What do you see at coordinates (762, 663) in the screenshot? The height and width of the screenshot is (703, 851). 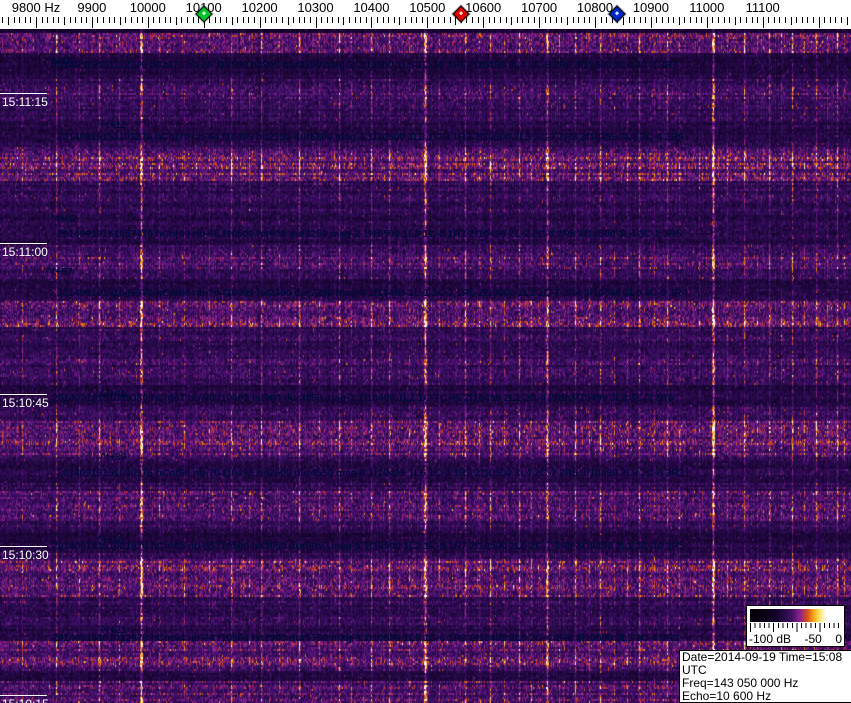 I see `info-line-date: Date=2014-09-19 Time=15:08 UTC` at bounding box center [762, 663].